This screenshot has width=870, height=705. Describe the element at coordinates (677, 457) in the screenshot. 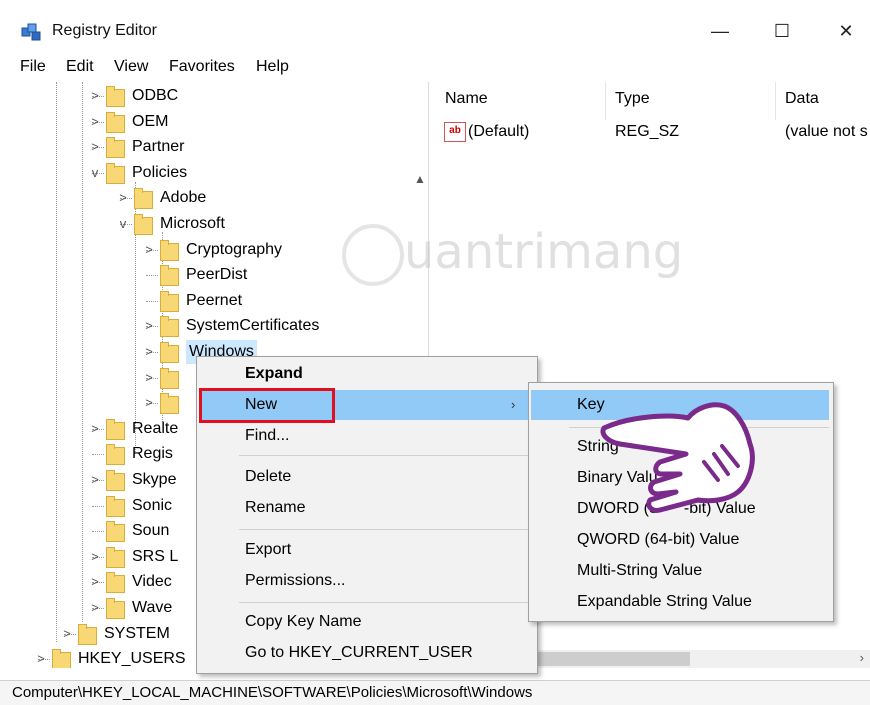

I see `pointing-hand-icon` at that location.